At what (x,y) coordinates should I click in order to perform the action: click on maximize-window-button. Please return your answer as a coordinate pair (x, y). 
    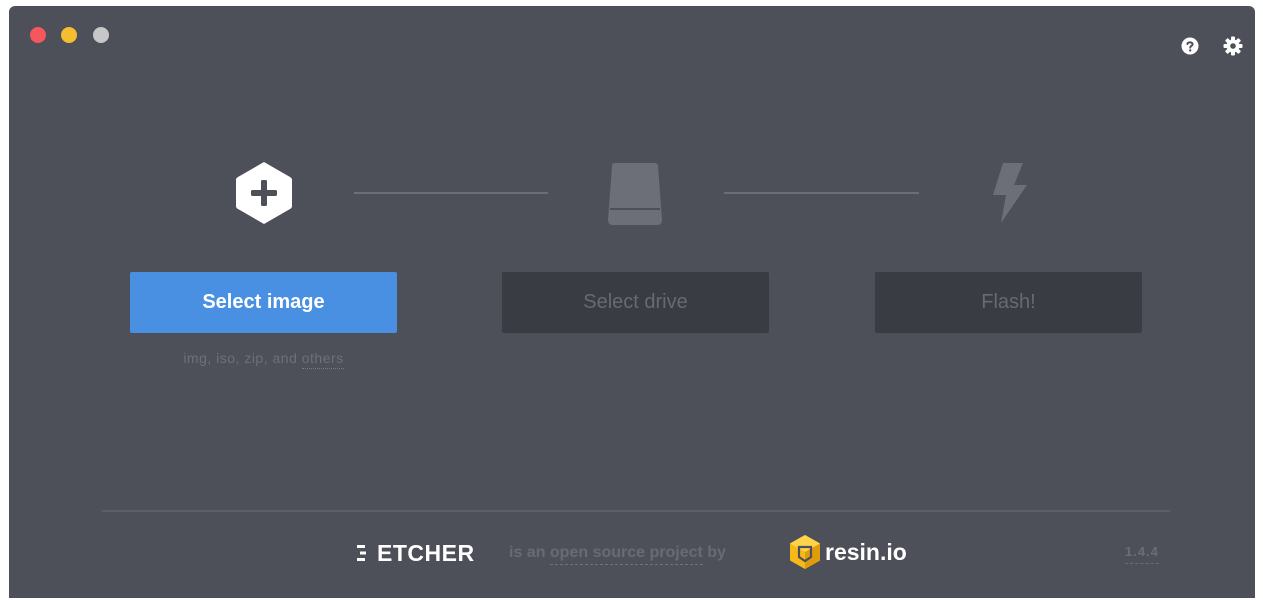
    Looking at the image, I should click on (101, 35).